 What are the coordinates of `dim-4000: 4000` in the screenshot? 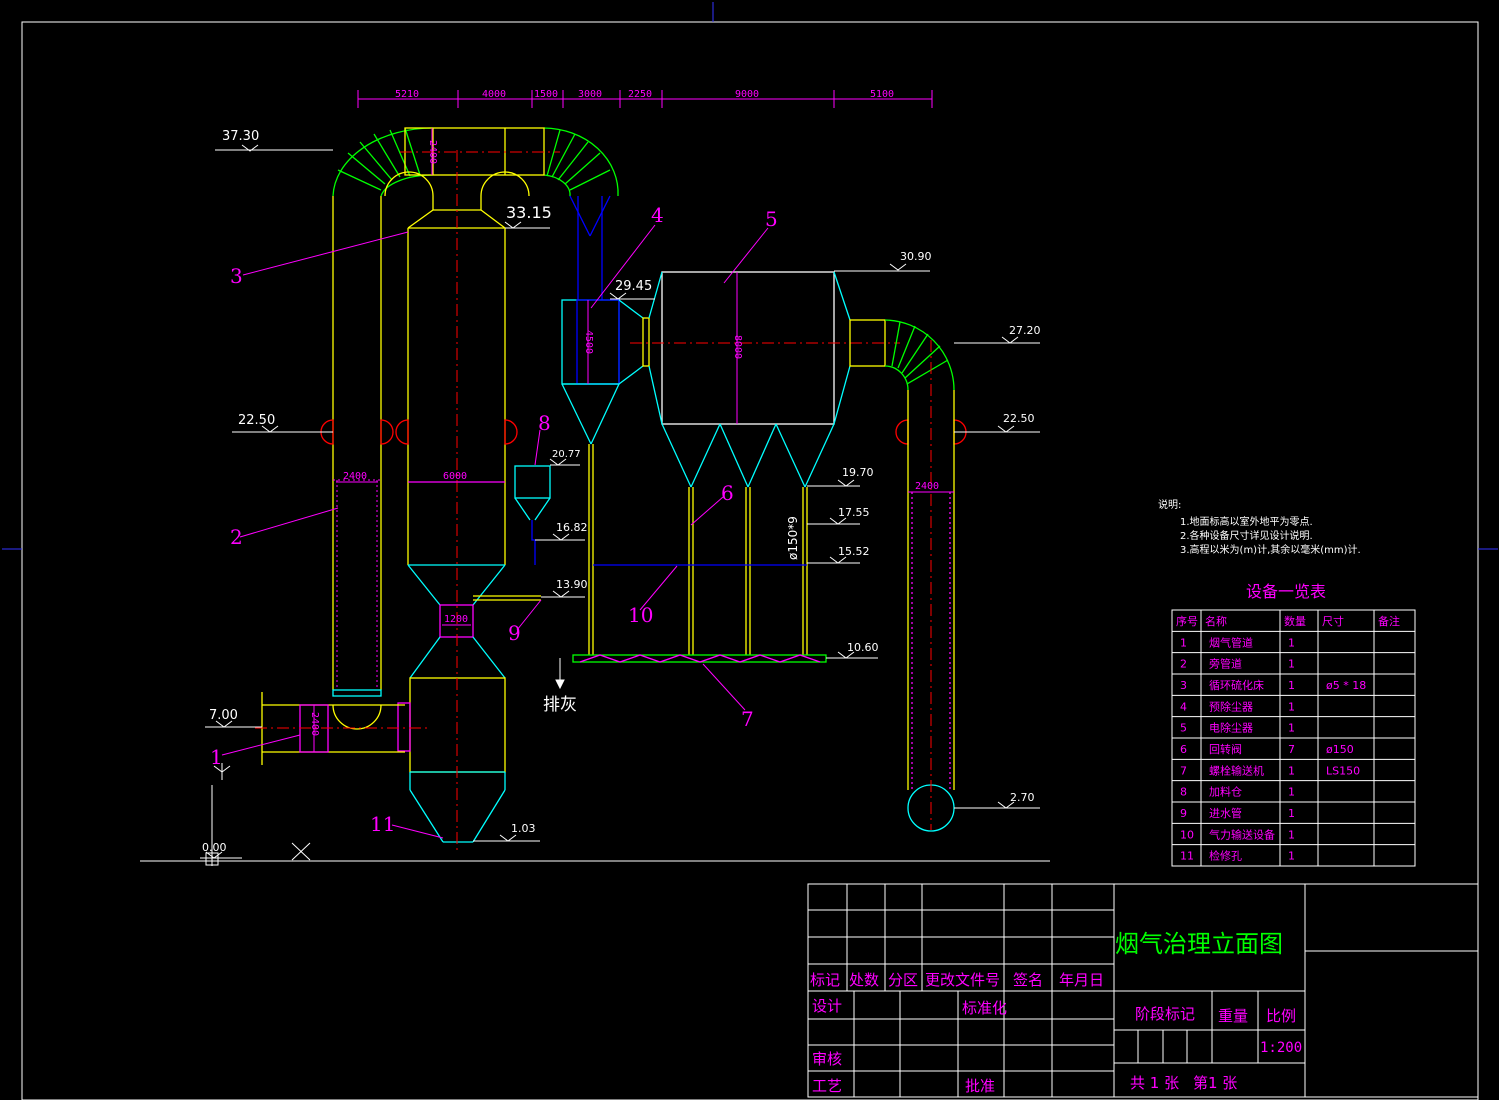 It's located at (494, 94).